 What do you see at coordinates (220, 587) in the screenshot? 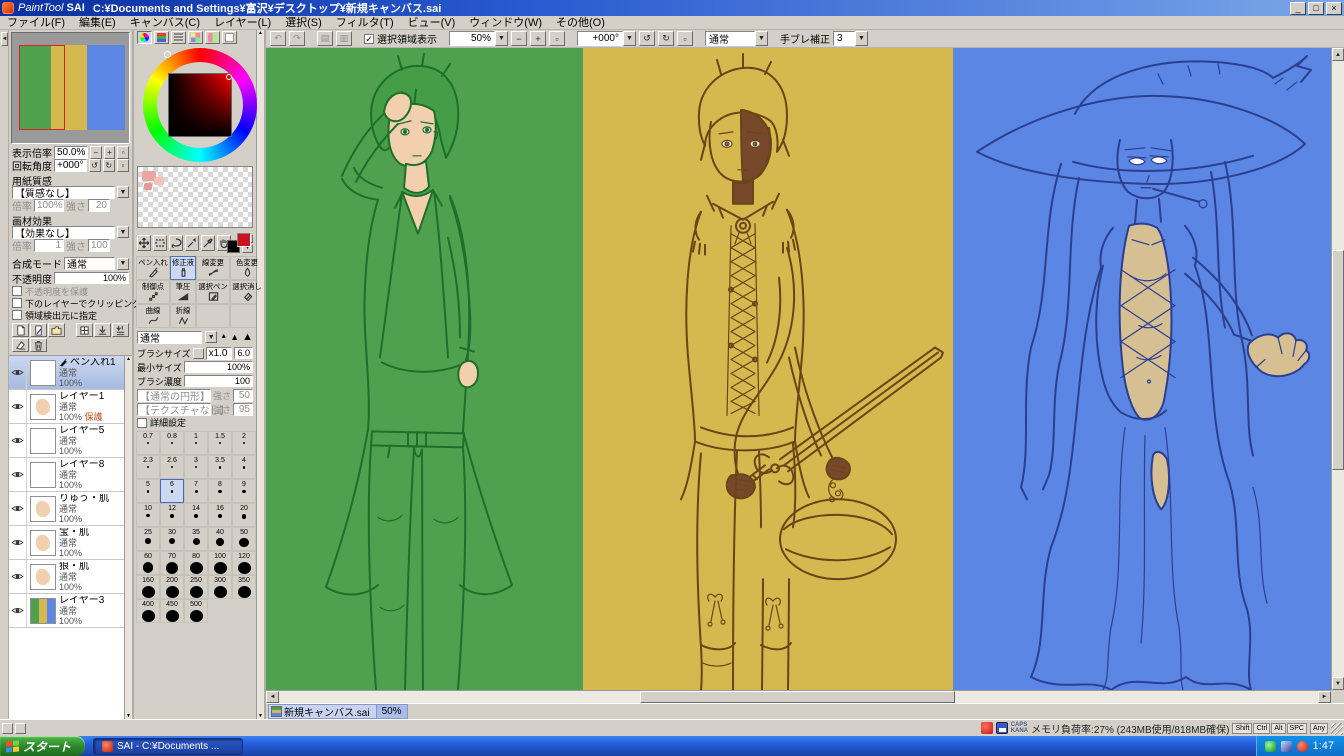
I see `brush-size-cell: 300` at bounding box center [220, 587].